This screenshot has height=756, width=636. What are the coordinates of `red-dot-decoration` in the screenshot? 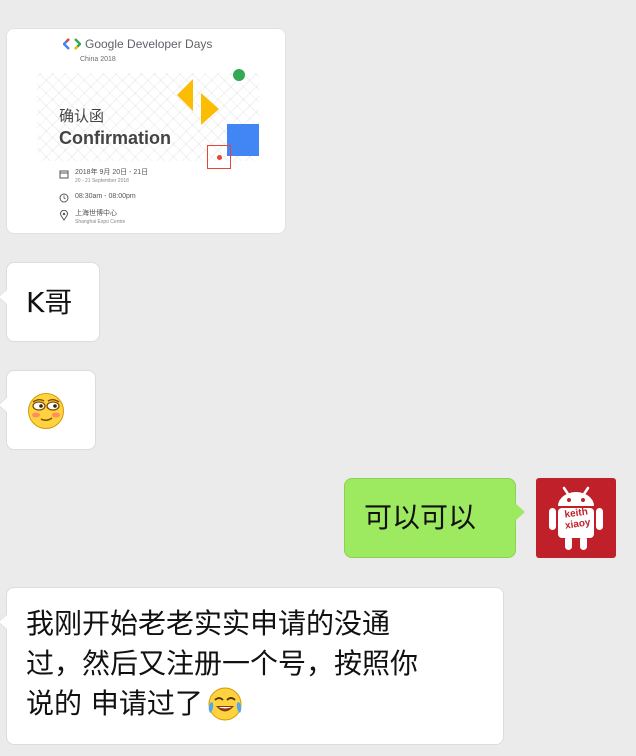 It's located at (219, 157).